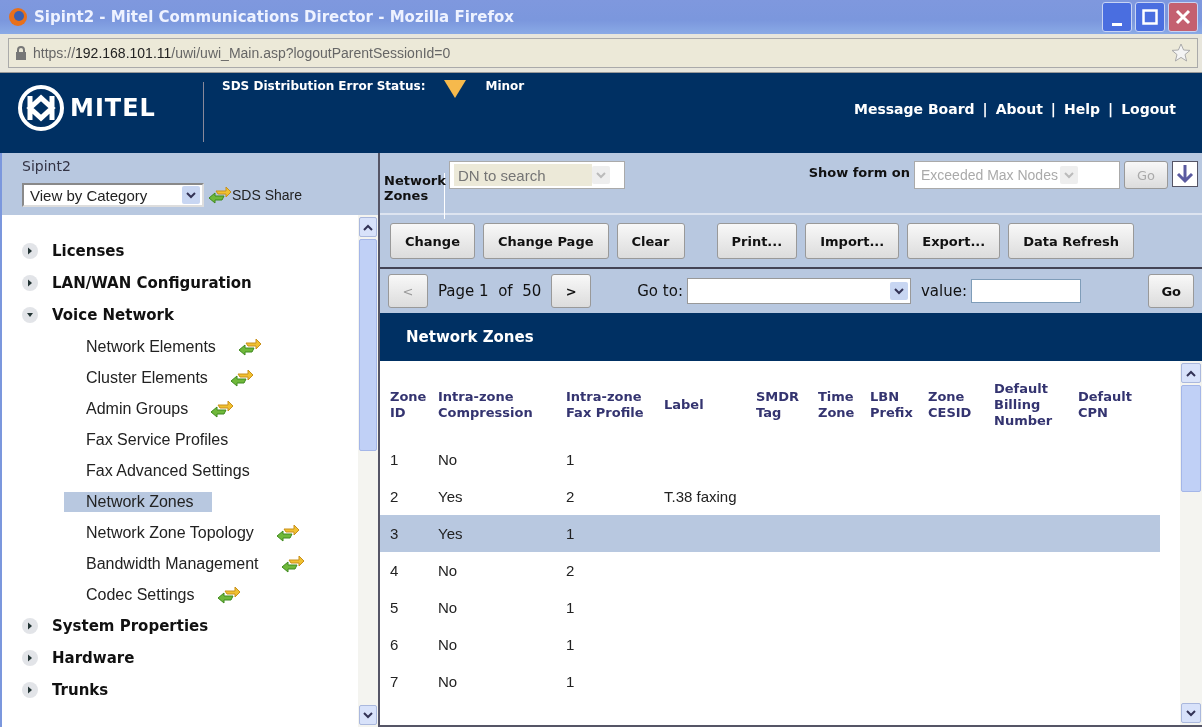 Image resolution: width=1202 pixels, height=727 pixels. What do you see at coordinates (130, 626) in the screenshot?
I see `tree-category: System Properties` at bounding box center [130, 626].